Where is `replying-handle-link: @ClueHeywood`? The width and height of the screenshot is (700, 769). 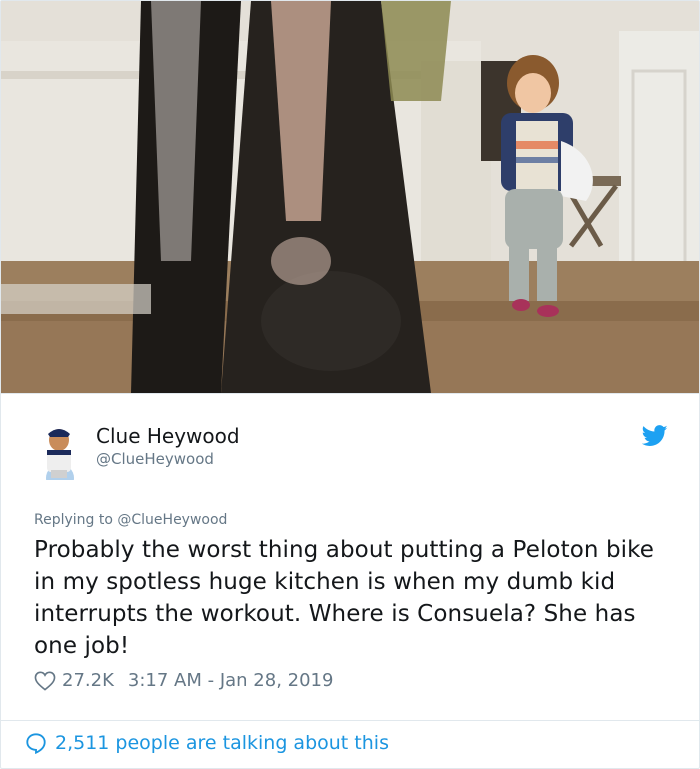 replying-handle-link: @ClueHeywood is located at coordinates (172, 520).